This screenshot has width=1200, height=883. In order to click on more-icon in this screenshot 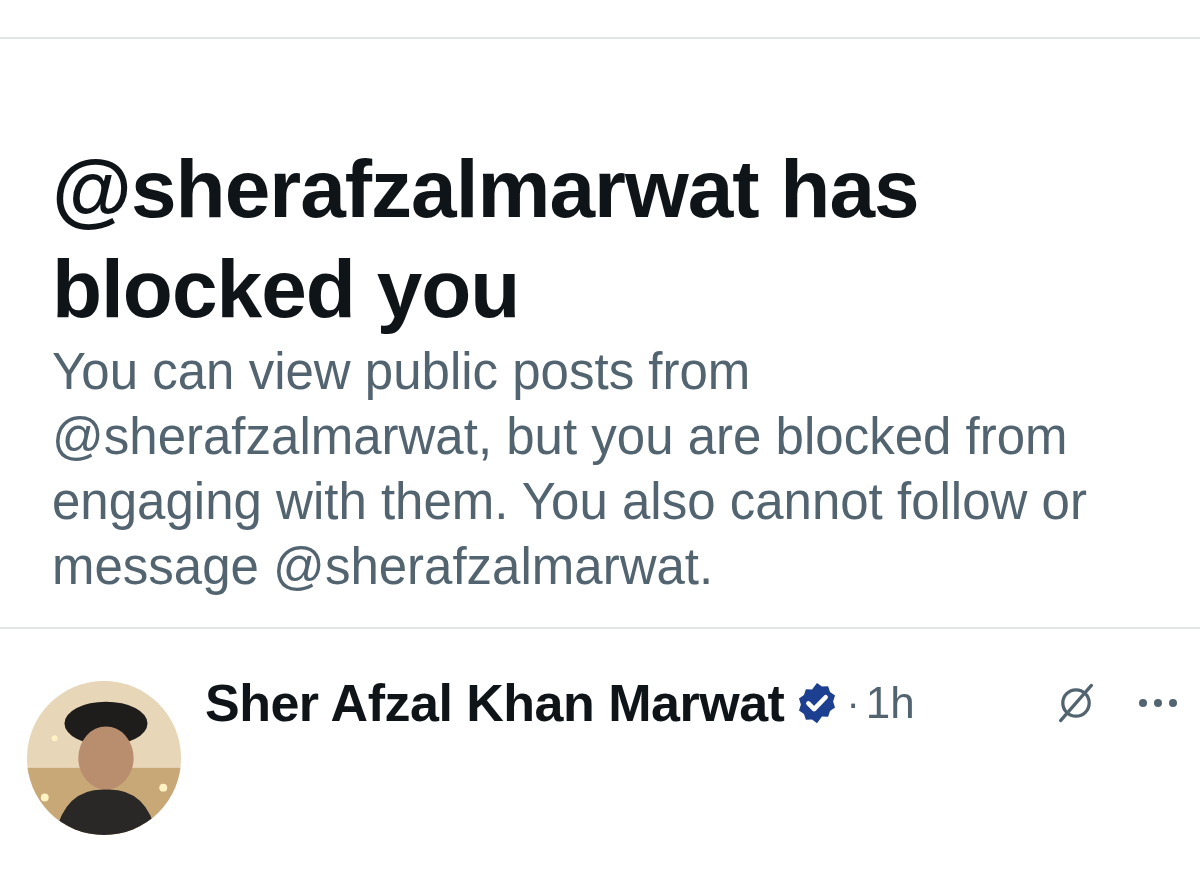, I will do `click(1158, 703)`.